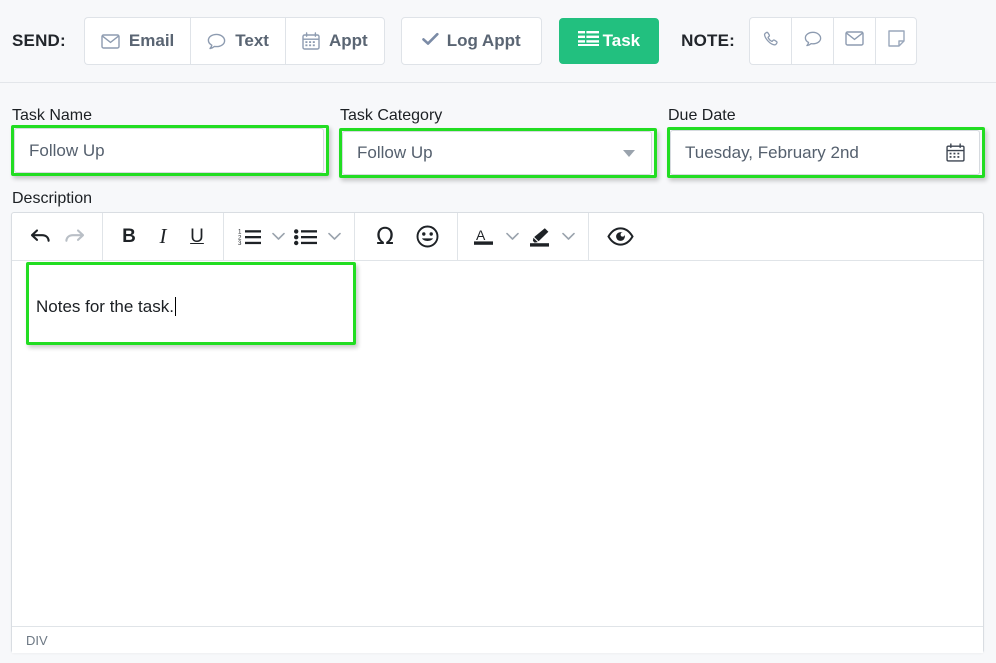 The width and height of the screenshot is (996, 663). Describe the element at coordinates (708, 40) in the screenshot. I see `note-label: NOTE:` at that location.